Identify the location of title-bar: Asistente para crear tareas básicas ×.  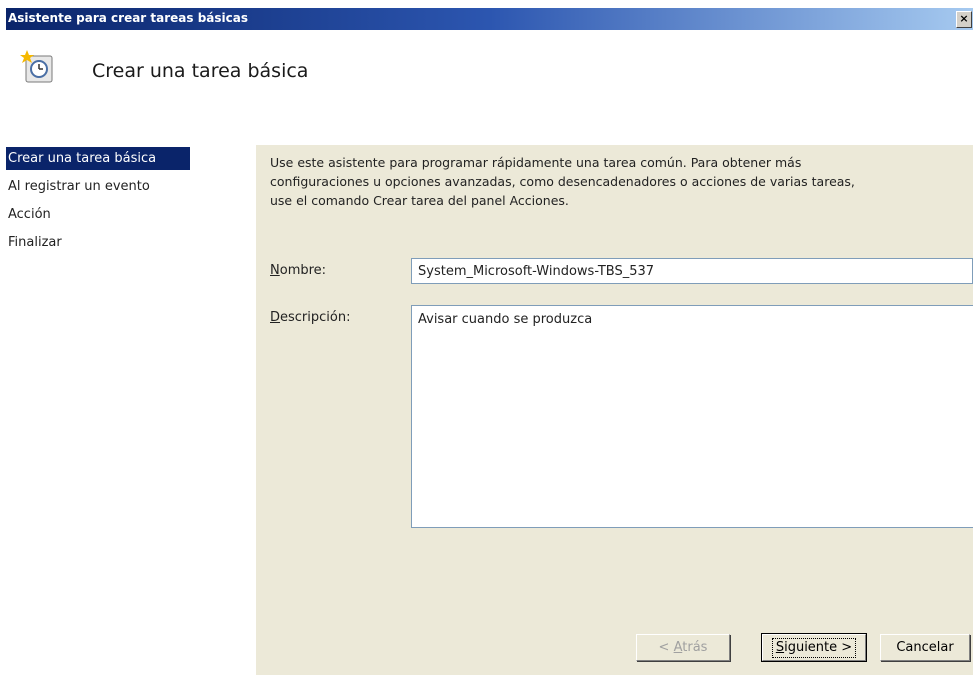
(489, 19).